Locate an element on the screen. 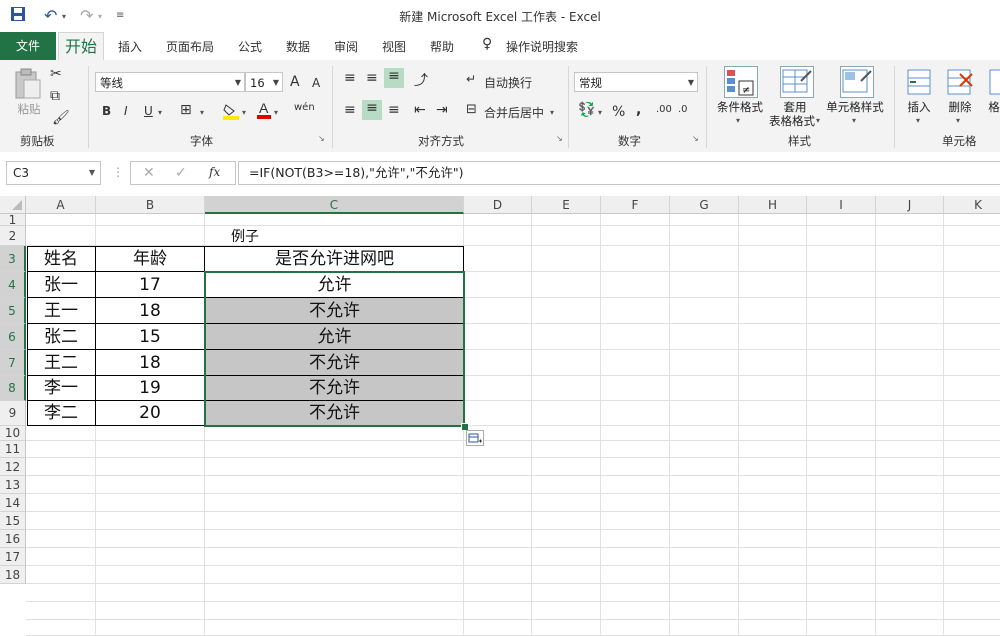  conditional-formatting-label: 条件格式 is located at coordinates (740, 107).